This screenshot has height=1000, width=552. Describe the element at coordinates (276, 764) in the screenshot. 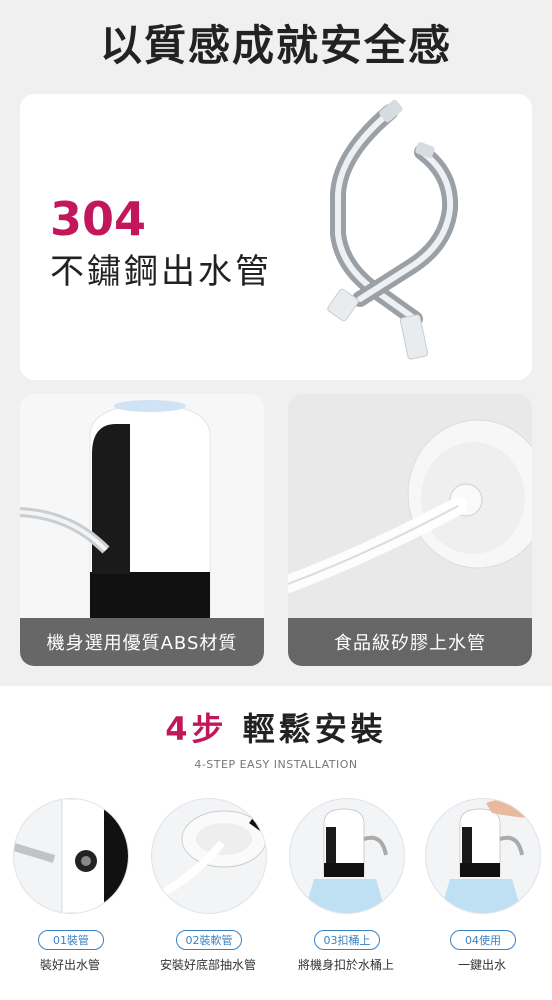

I see `install-subtitle: 4-STEP EASY INSTALLATION` at that location.